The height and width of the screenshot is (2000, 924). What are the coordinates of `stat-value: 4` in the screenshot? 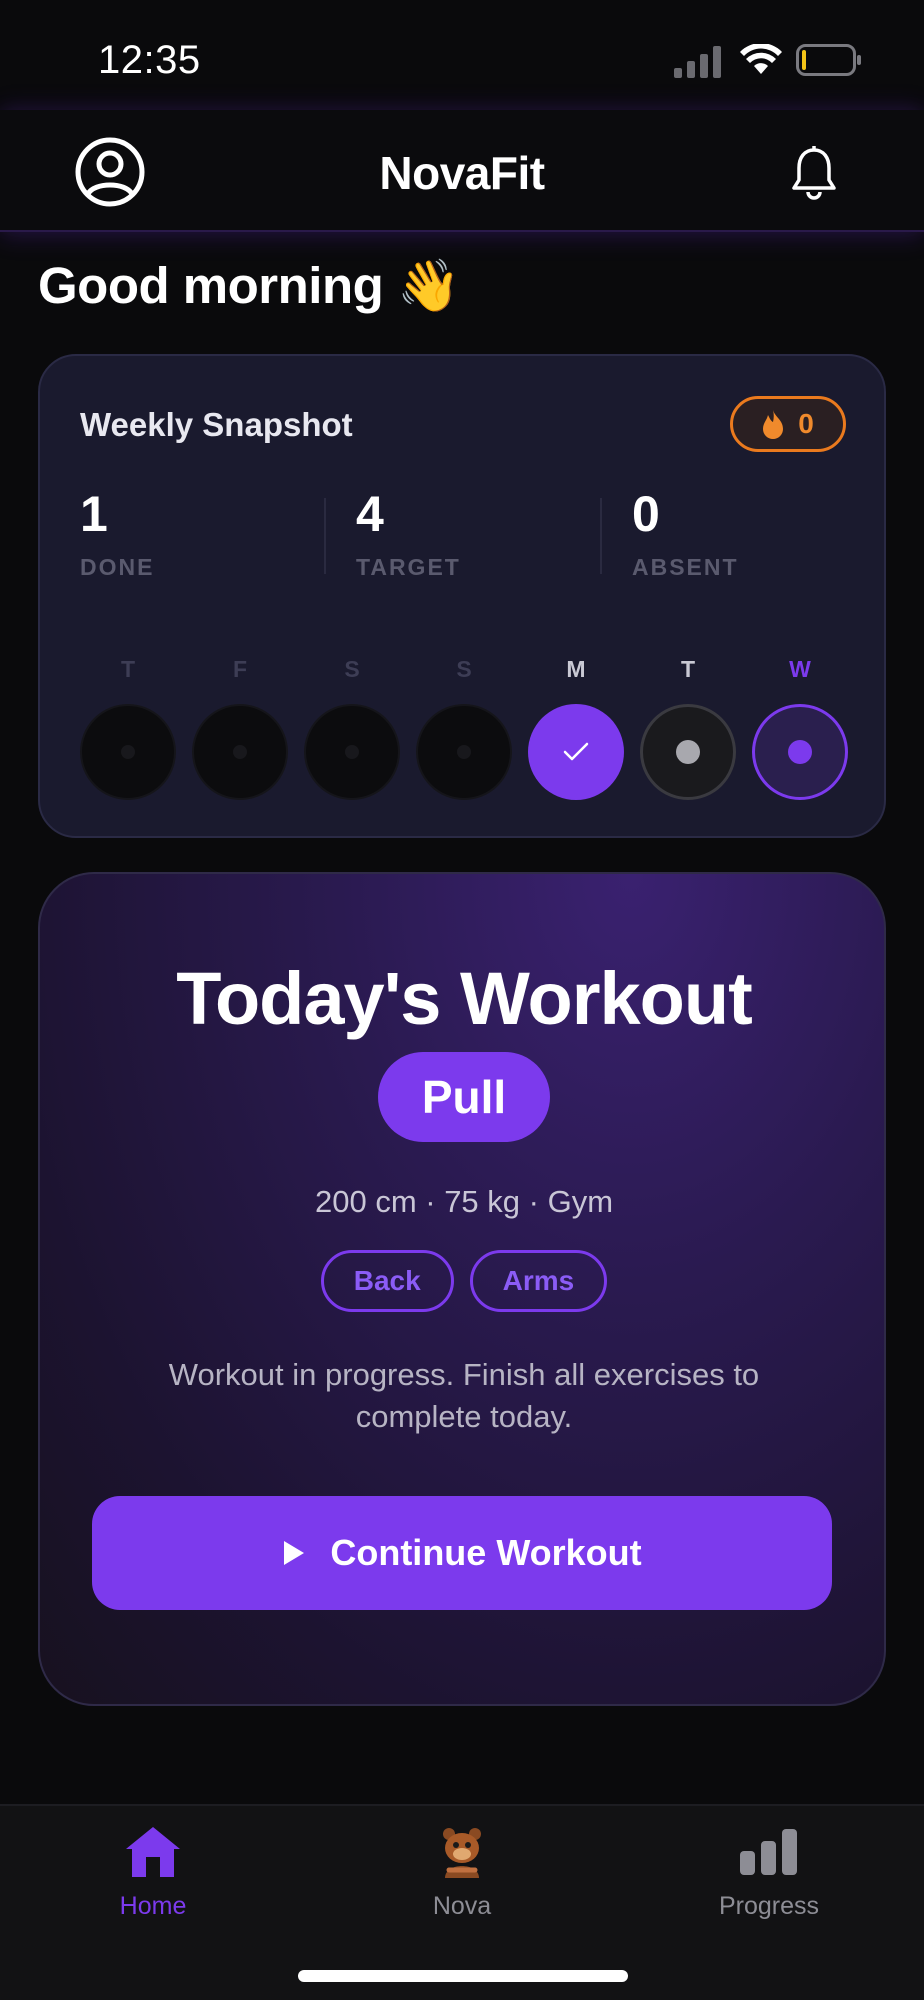 It's located at (370, 514).